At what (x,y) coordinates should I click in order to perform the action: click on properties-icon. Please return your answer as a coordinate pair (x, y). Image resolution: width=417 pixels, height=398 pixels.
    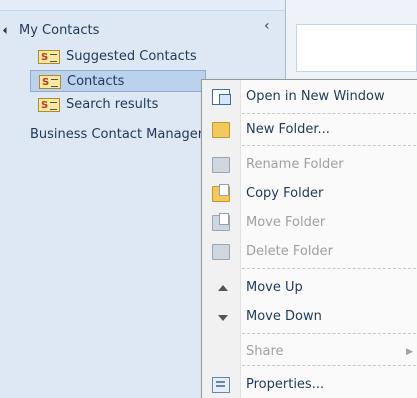
    Looking at the image, I should click on (221, 385).